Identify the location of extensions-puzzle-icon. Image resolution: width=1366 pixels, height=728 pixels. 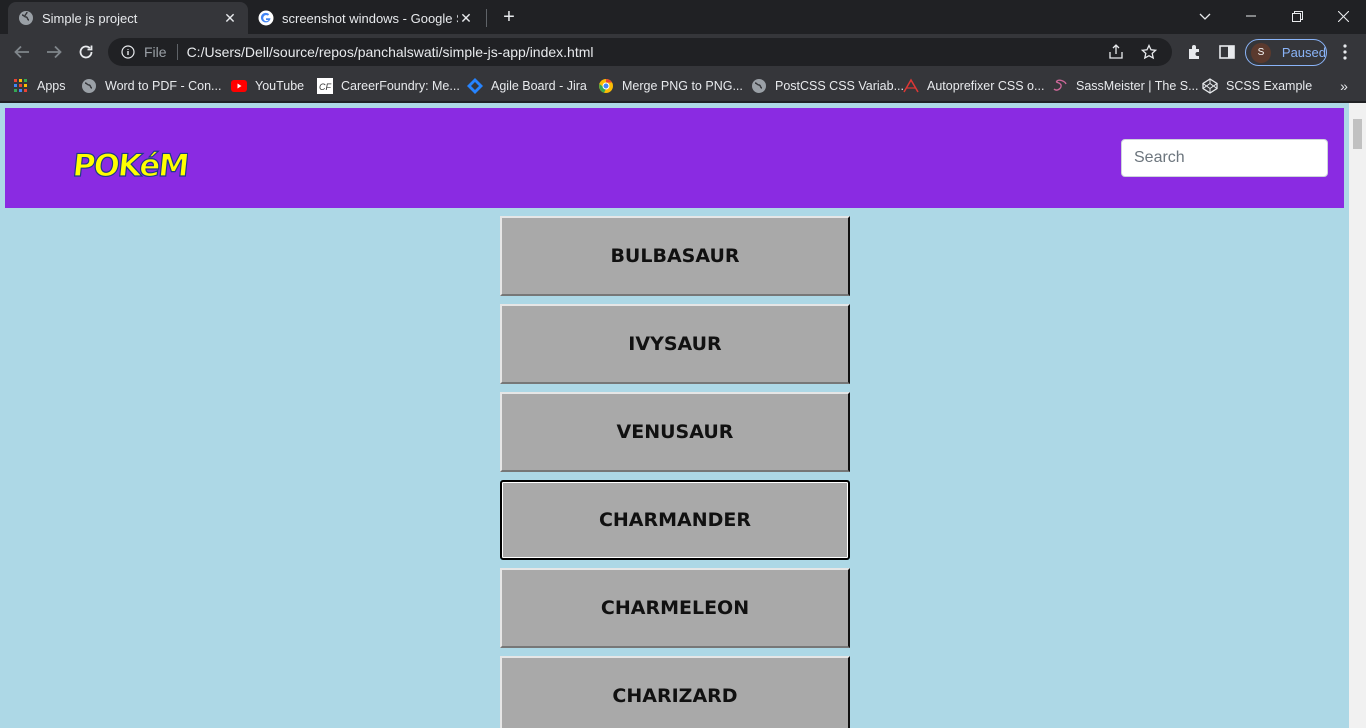
(1195, 52).